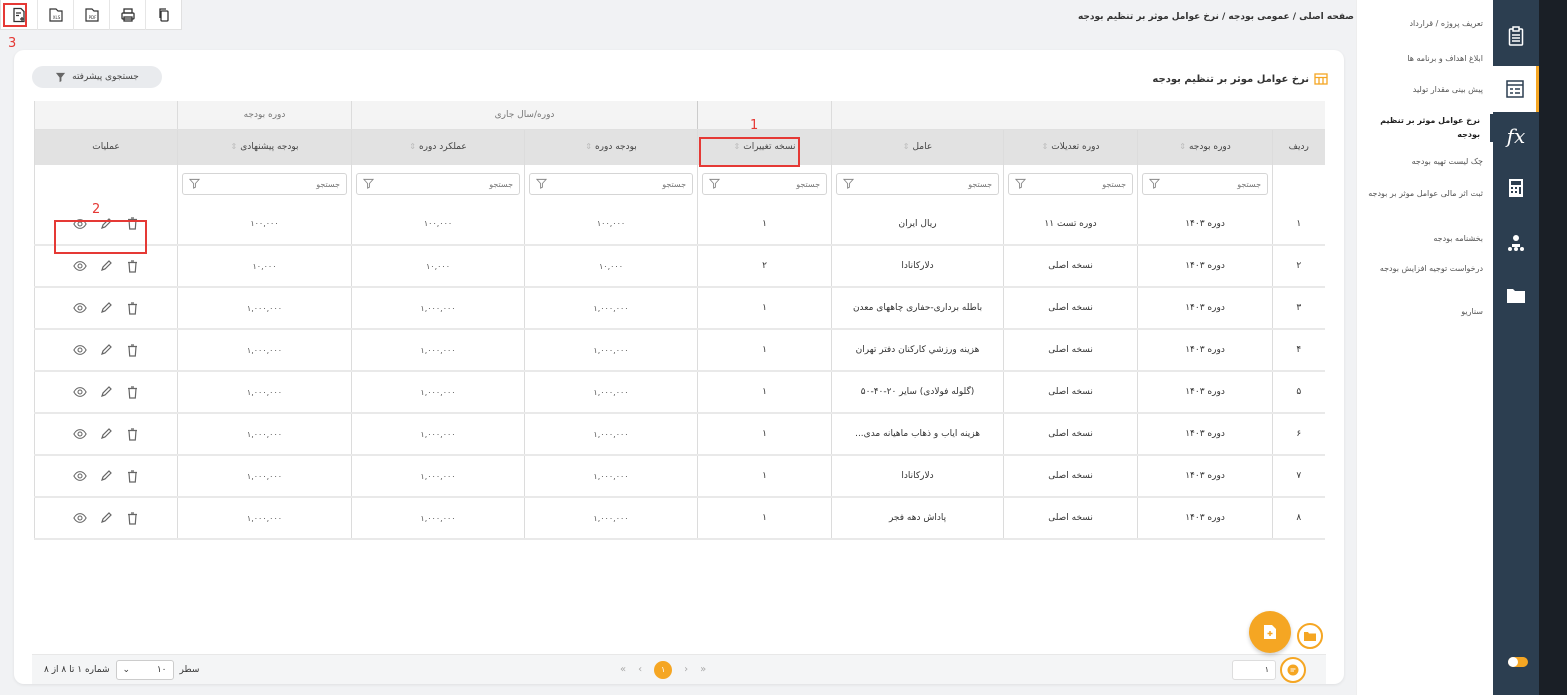 The image size is (1567, 695). I want to click on calculator-icon, so click(1516, 188).